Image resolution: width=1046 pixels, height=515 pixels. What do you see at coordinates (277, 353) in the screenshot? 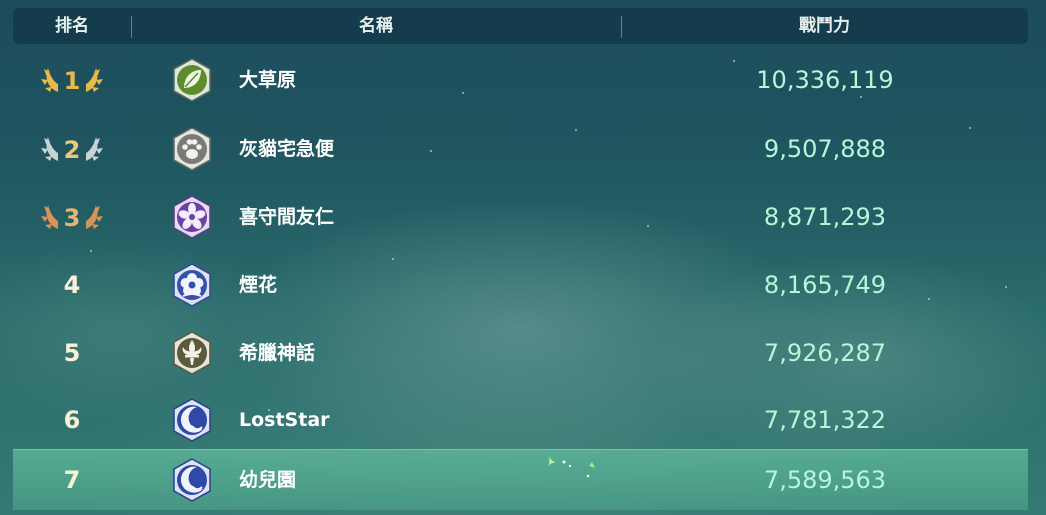
I see `guild-name: 希臘神話` at bounding box center [277, 353].